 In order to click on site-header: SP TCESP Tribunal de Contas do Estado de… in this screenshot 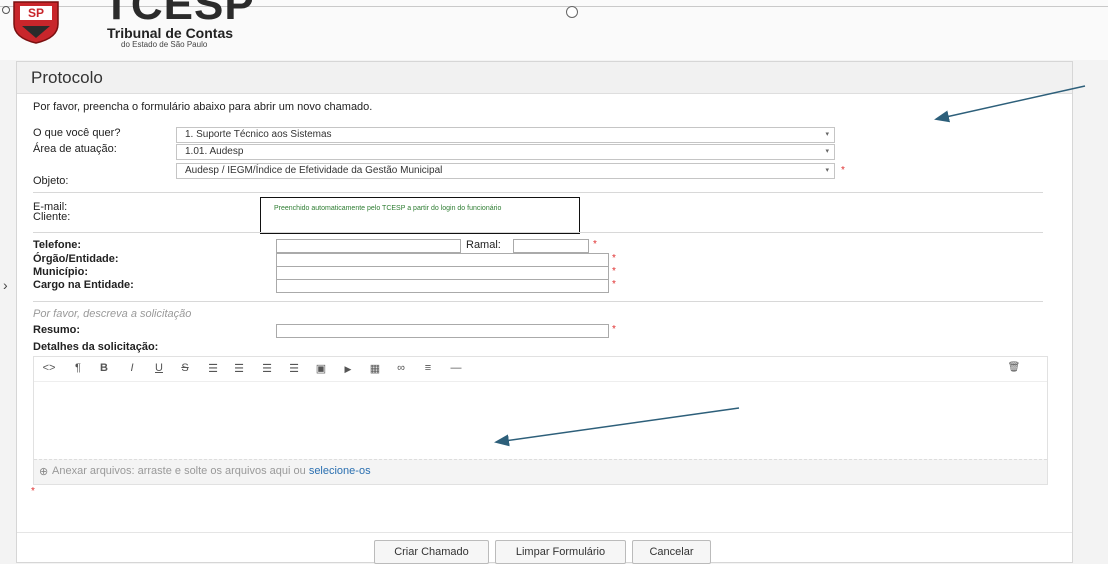, I will do `click(554, 30)`.